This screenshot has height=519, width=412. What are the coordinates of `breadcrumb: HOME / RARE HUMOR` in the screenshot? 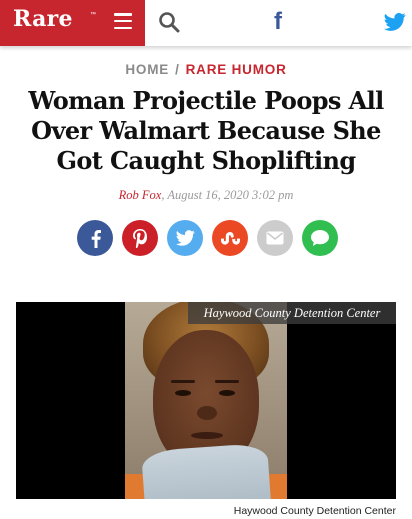 It's located at (206, 69).